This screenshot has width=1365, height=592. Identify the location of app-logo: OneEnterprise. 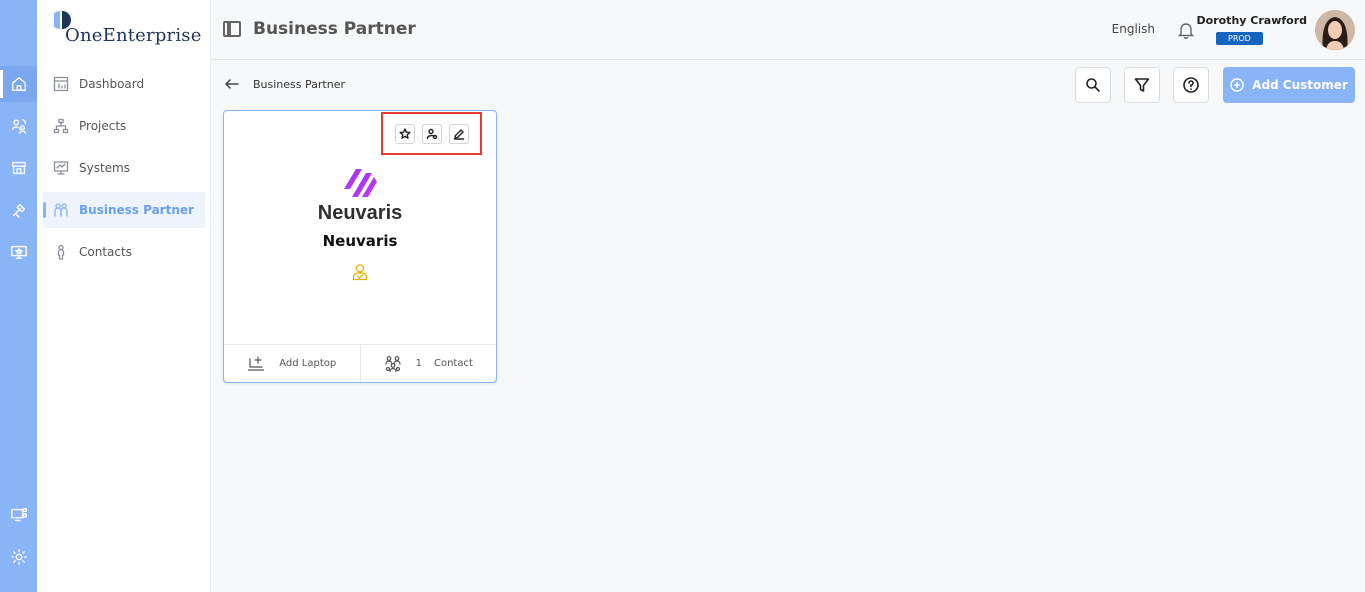
(127, 28).